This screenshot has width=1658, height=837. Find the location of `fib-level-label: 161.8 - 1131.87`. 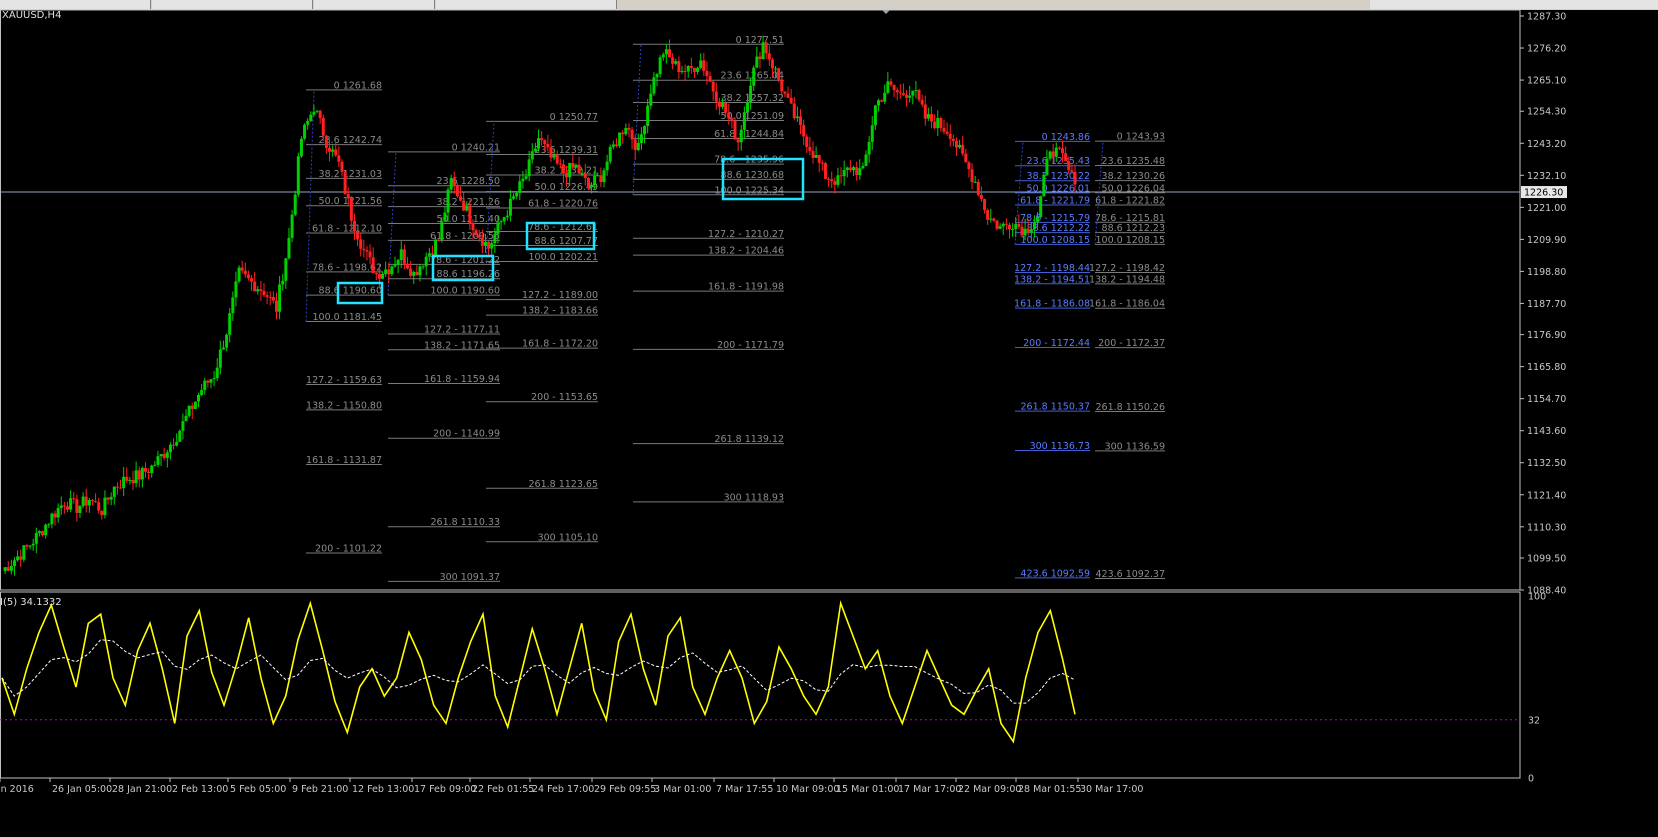

fib-level-label: 161.8 - 1131.87 is located at coordinates (344, 460).